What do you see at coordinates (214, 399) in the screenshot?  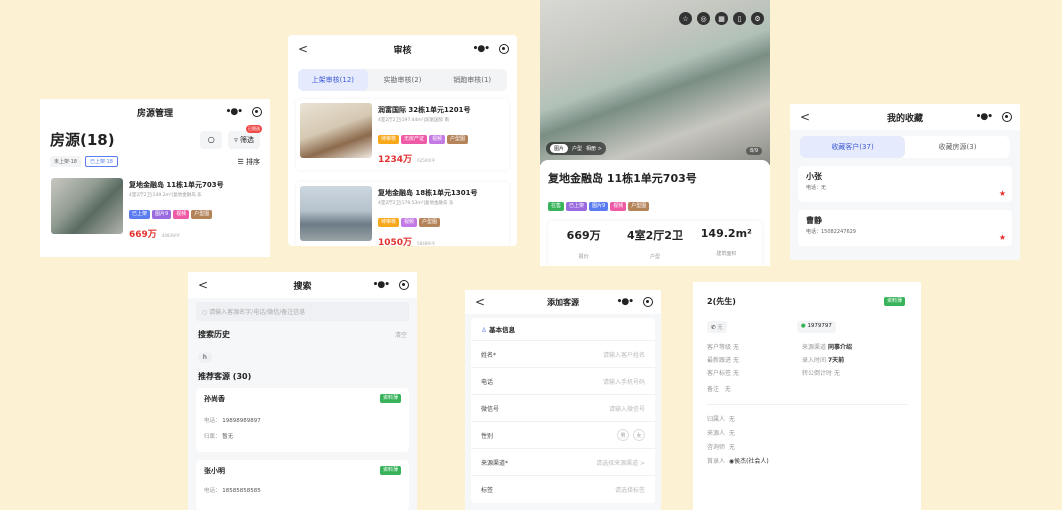 I see `client-name: 孙尚香` at bounding box center [214, 399].